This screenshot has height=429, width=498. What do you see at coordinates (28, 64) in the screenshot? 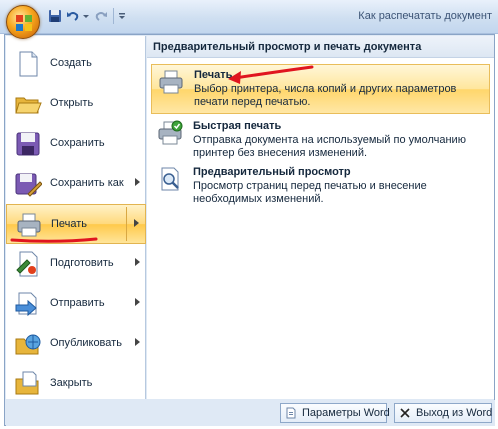
I see `new-document-icon` at bounding box center [28, 64].